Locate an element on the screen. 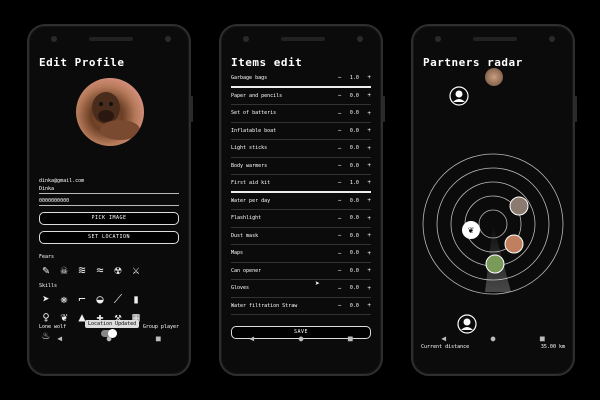  pick-image-button: PICK IMAGE is located at coordinates (109, 218).